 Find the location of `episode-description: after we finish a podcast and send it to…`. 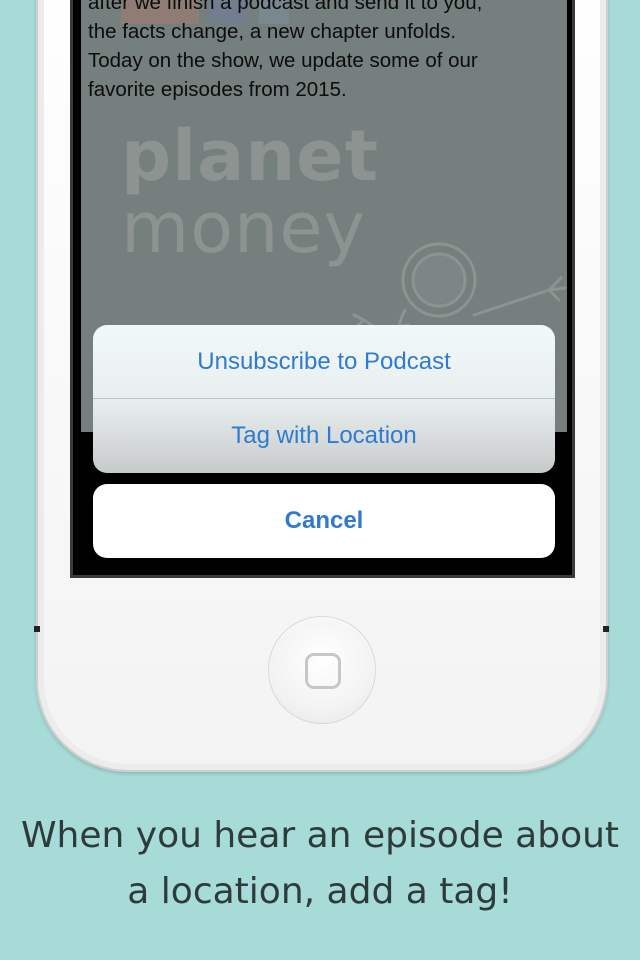

episode-description: after we finish a podcast and send it to… is located at coordinates (323, 52).